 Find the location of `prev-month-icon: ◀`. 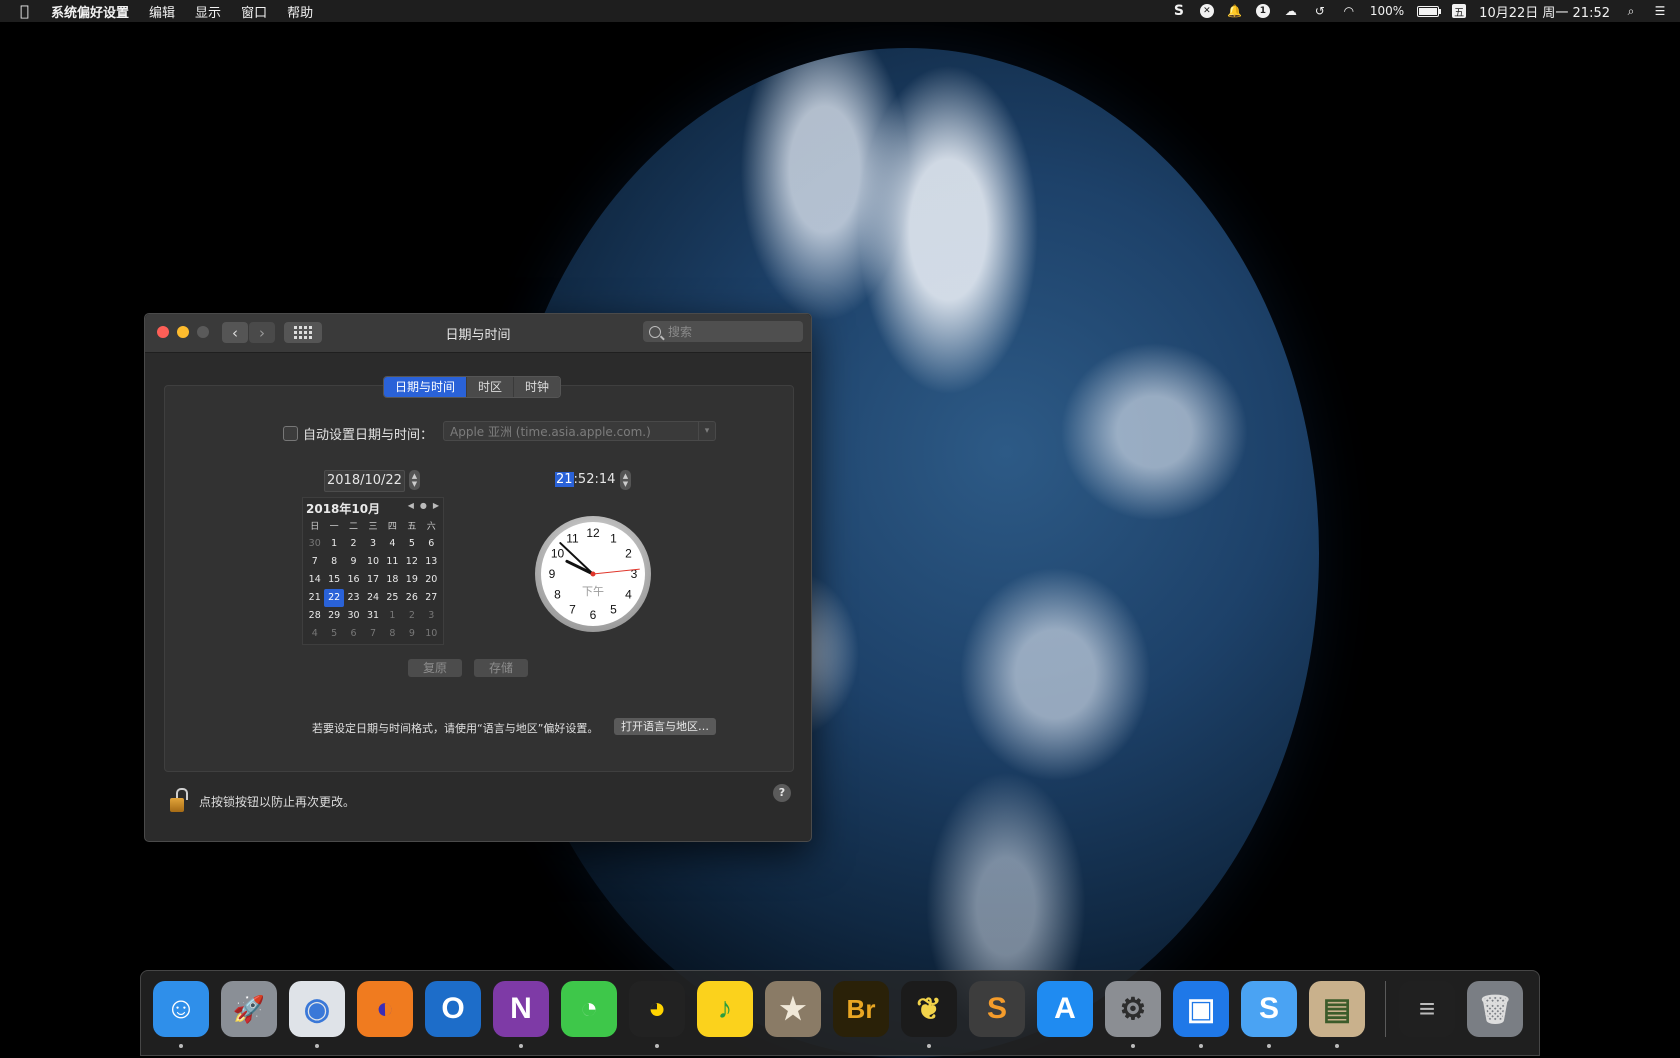

prev-month-icon: ◀ is located at coordinates (411, 505).